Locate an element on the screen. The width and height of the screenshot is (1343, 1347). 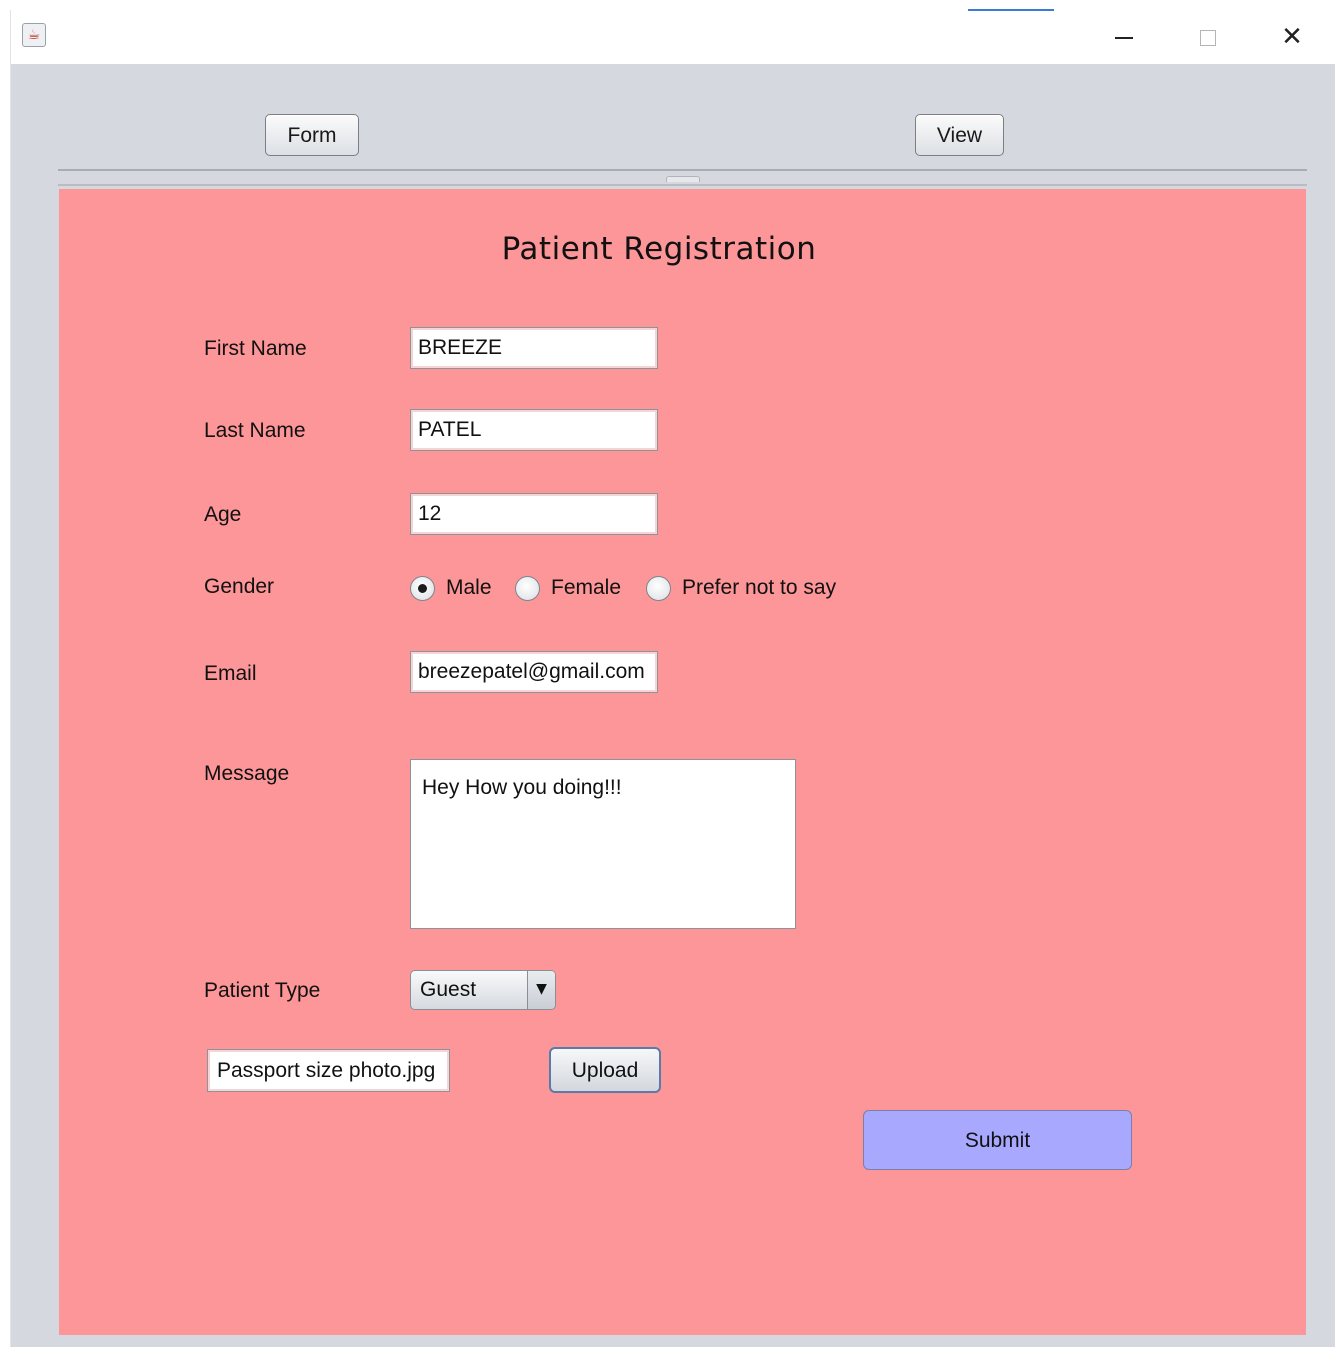
close-button: ✕ is located at coordinates (1292, 37).